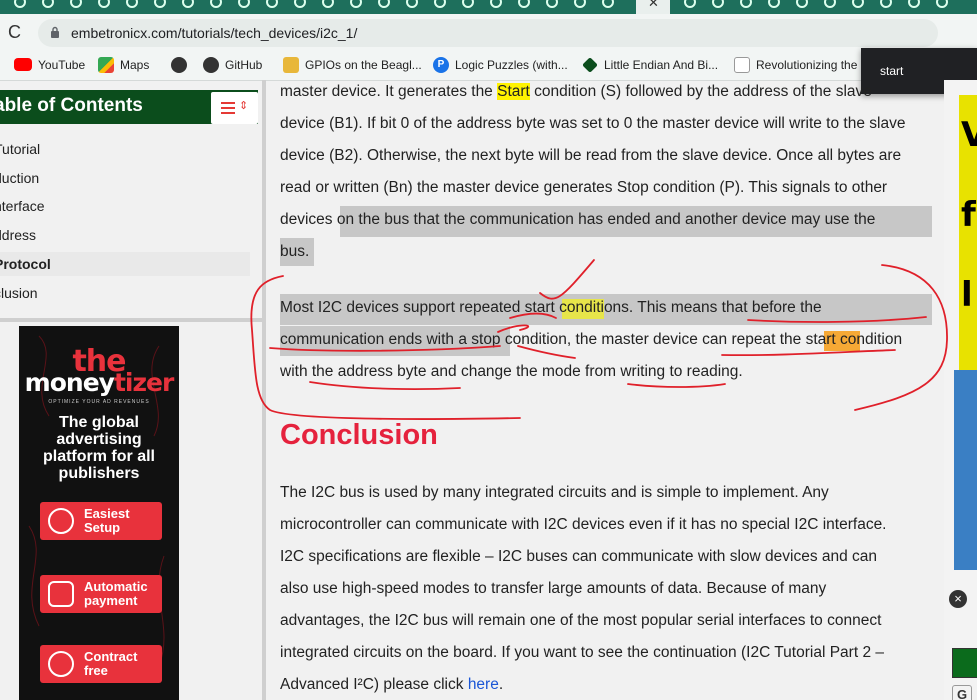 This screenshot has height=700, width=977. Describe the element at coordinates (101, 521) in the screenshot. I see `ad-button-easiest-setup: Easiest Setup` at that location.